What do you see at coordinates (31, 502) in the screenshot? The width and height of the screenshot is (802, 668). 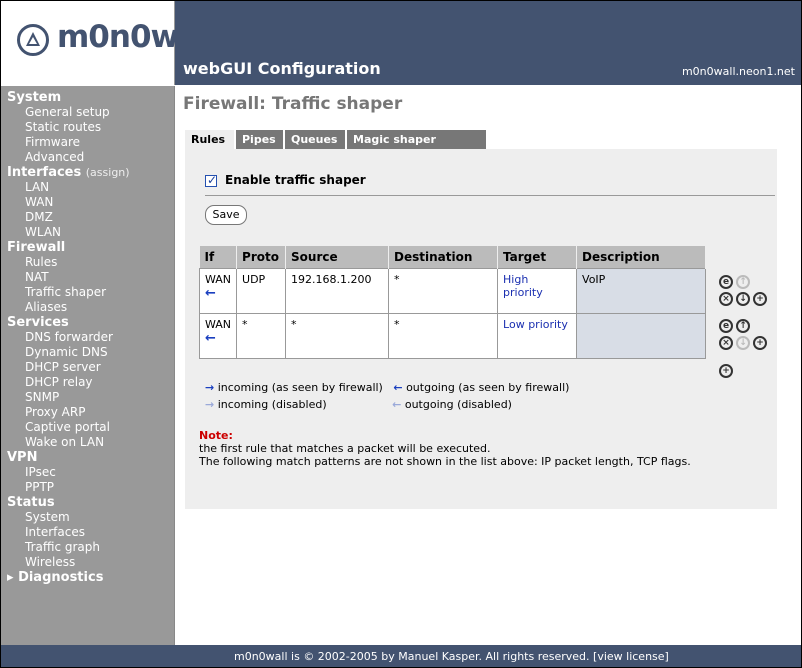 I see `sidebar-category-status: Status` at bounding box center [31, 502].